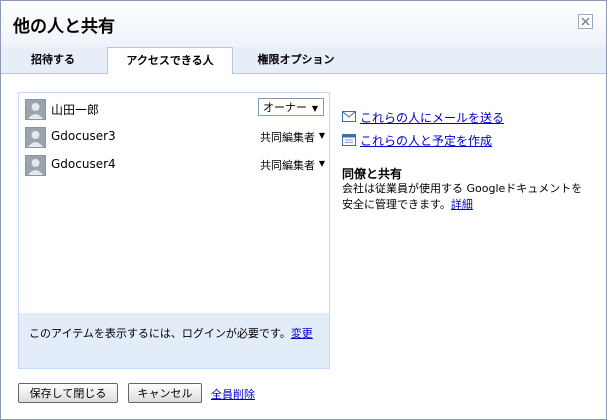 Image resolution: width=607 pixels, height=420 pixels. Describe the element at coordinates (585, 21) in the screenshot. I see `close-icon` at that location.